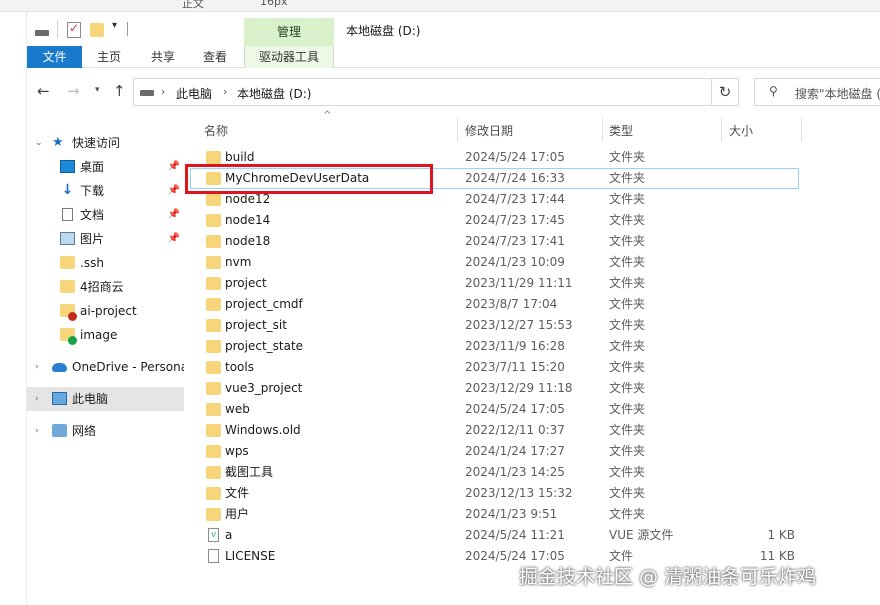 The image size is (880, 605). Describe the element at coordinates (105, 239) in the screenshot. I see `sidebar-item-pictures: 图片 📌` at that location.